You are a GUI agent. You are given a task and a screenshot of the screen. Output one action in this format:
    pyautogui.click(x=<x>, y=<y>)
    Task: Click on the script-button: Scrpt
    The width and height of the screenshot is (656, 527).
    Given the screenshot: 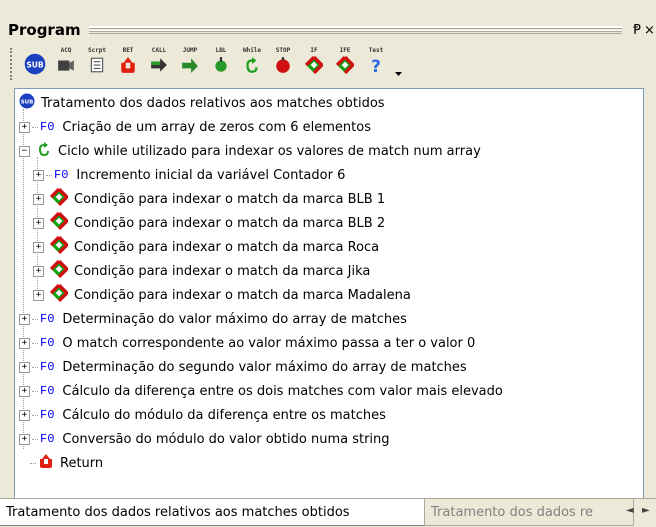 What is the action you would take?
    pyautogui.click(x=97, y=64)
    